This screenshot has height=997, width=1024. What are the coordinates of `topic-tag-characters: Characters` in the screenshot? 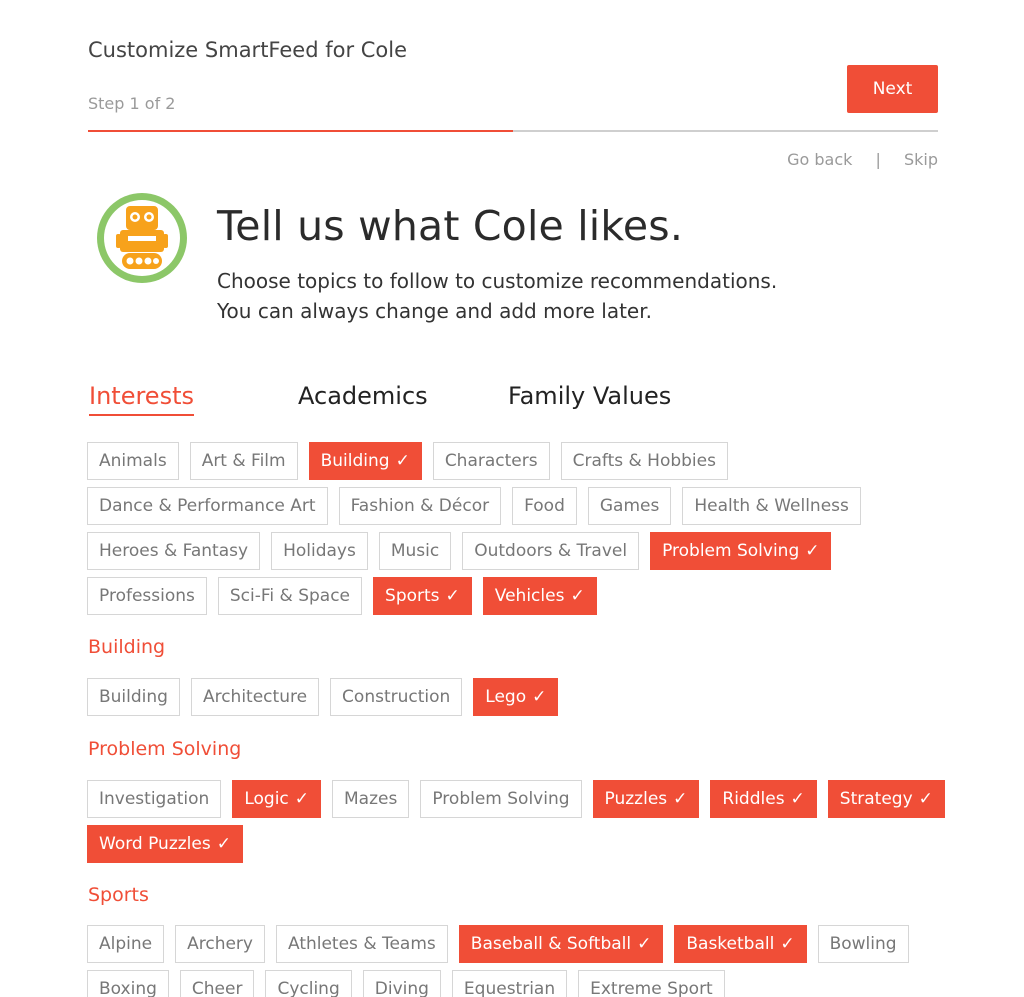 It's located at (491, 461).